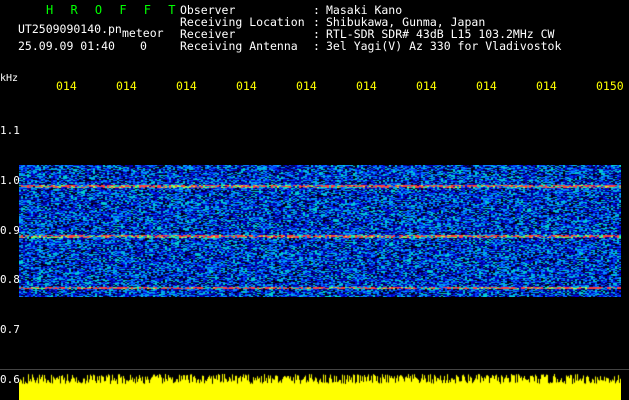 The width and height of the screenshot is (629, 400). I want to click on brand-title: H R O F F T, so click(113, 10).